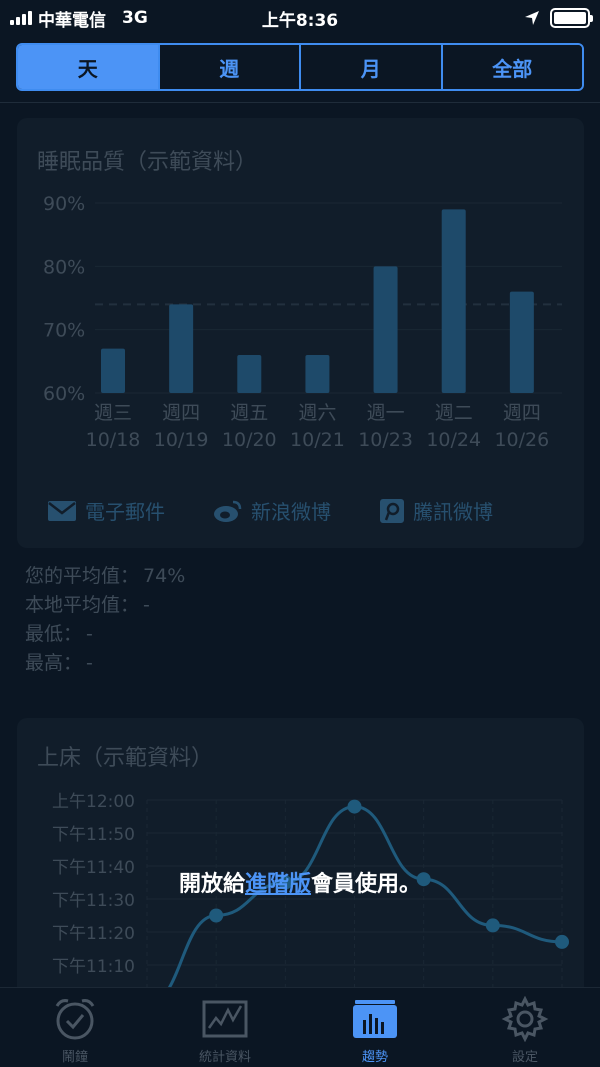 This screenshot has width=600, height=1067. I want to click on stat-min-value: -, so click(89, 634).